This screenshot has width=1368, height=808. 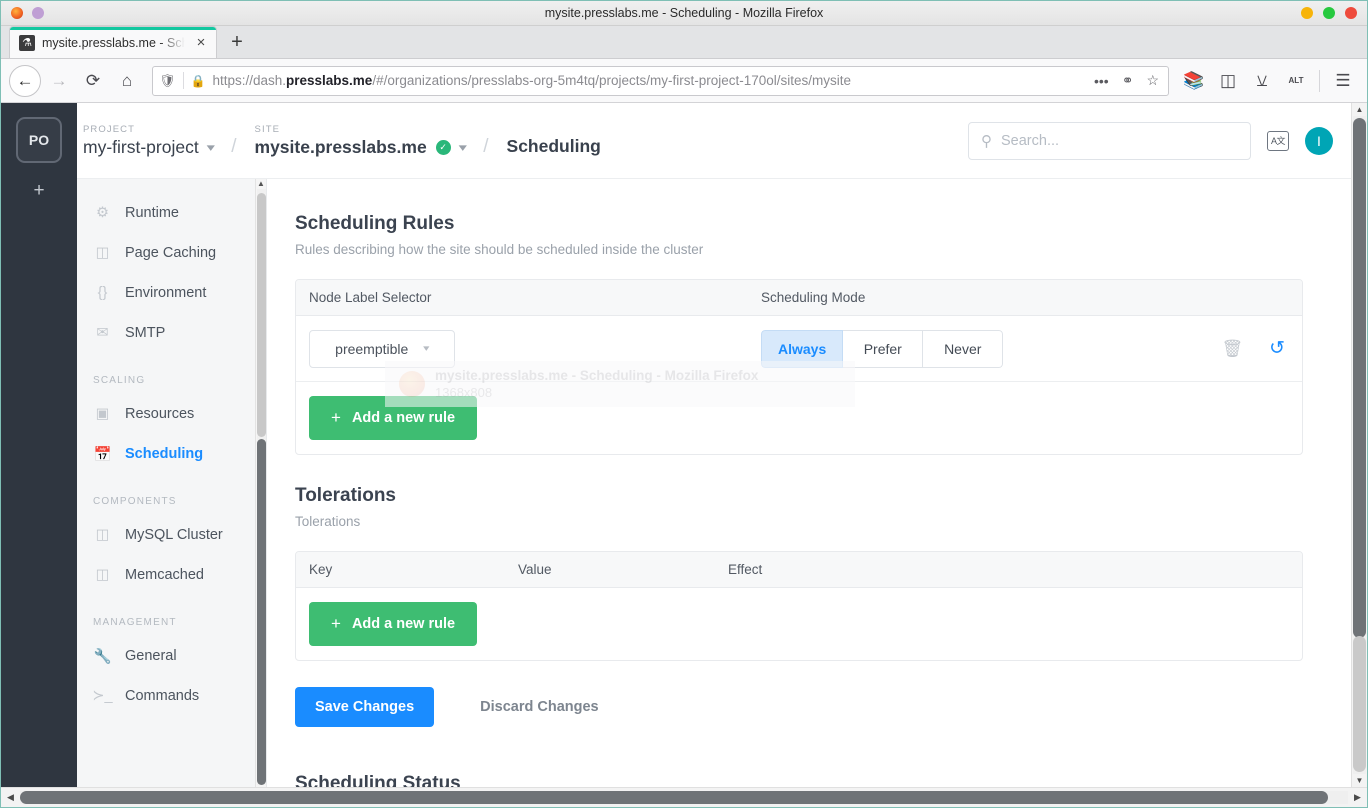 I want to click on project-kicker: PROJECT, so click(x=109, y=129).